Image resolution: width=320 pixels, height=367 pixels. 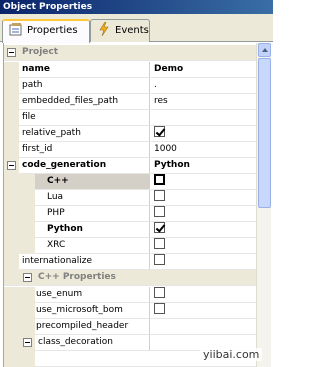 I want to click on property-name: Python, so click(x=92, y=229).